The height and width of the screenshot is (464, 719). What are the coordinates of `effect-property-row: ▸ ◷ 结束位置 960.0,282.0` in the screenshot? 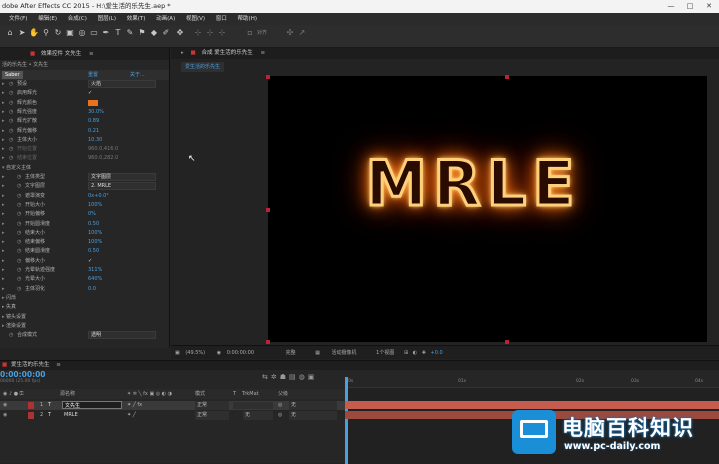 It's located at (84, 158).